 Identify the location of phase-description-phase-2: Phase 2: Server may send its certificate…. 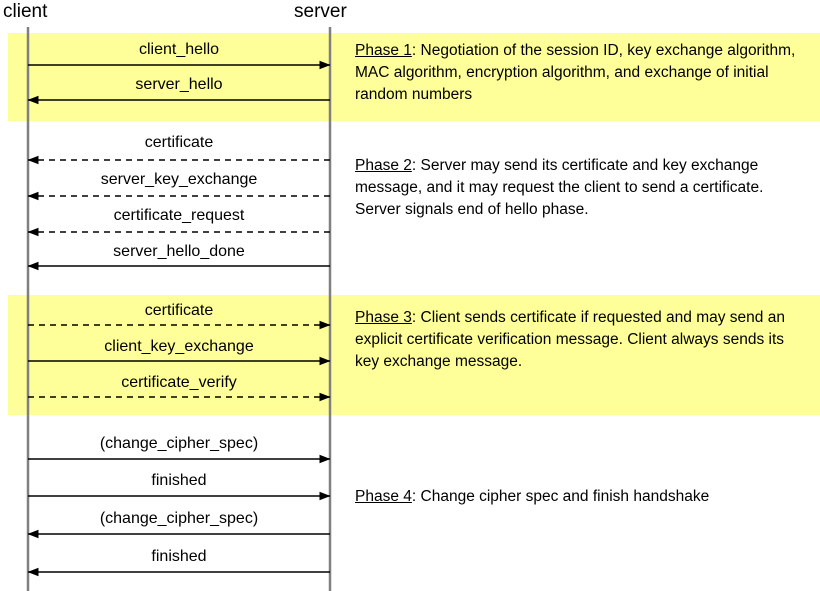
(581, 188).